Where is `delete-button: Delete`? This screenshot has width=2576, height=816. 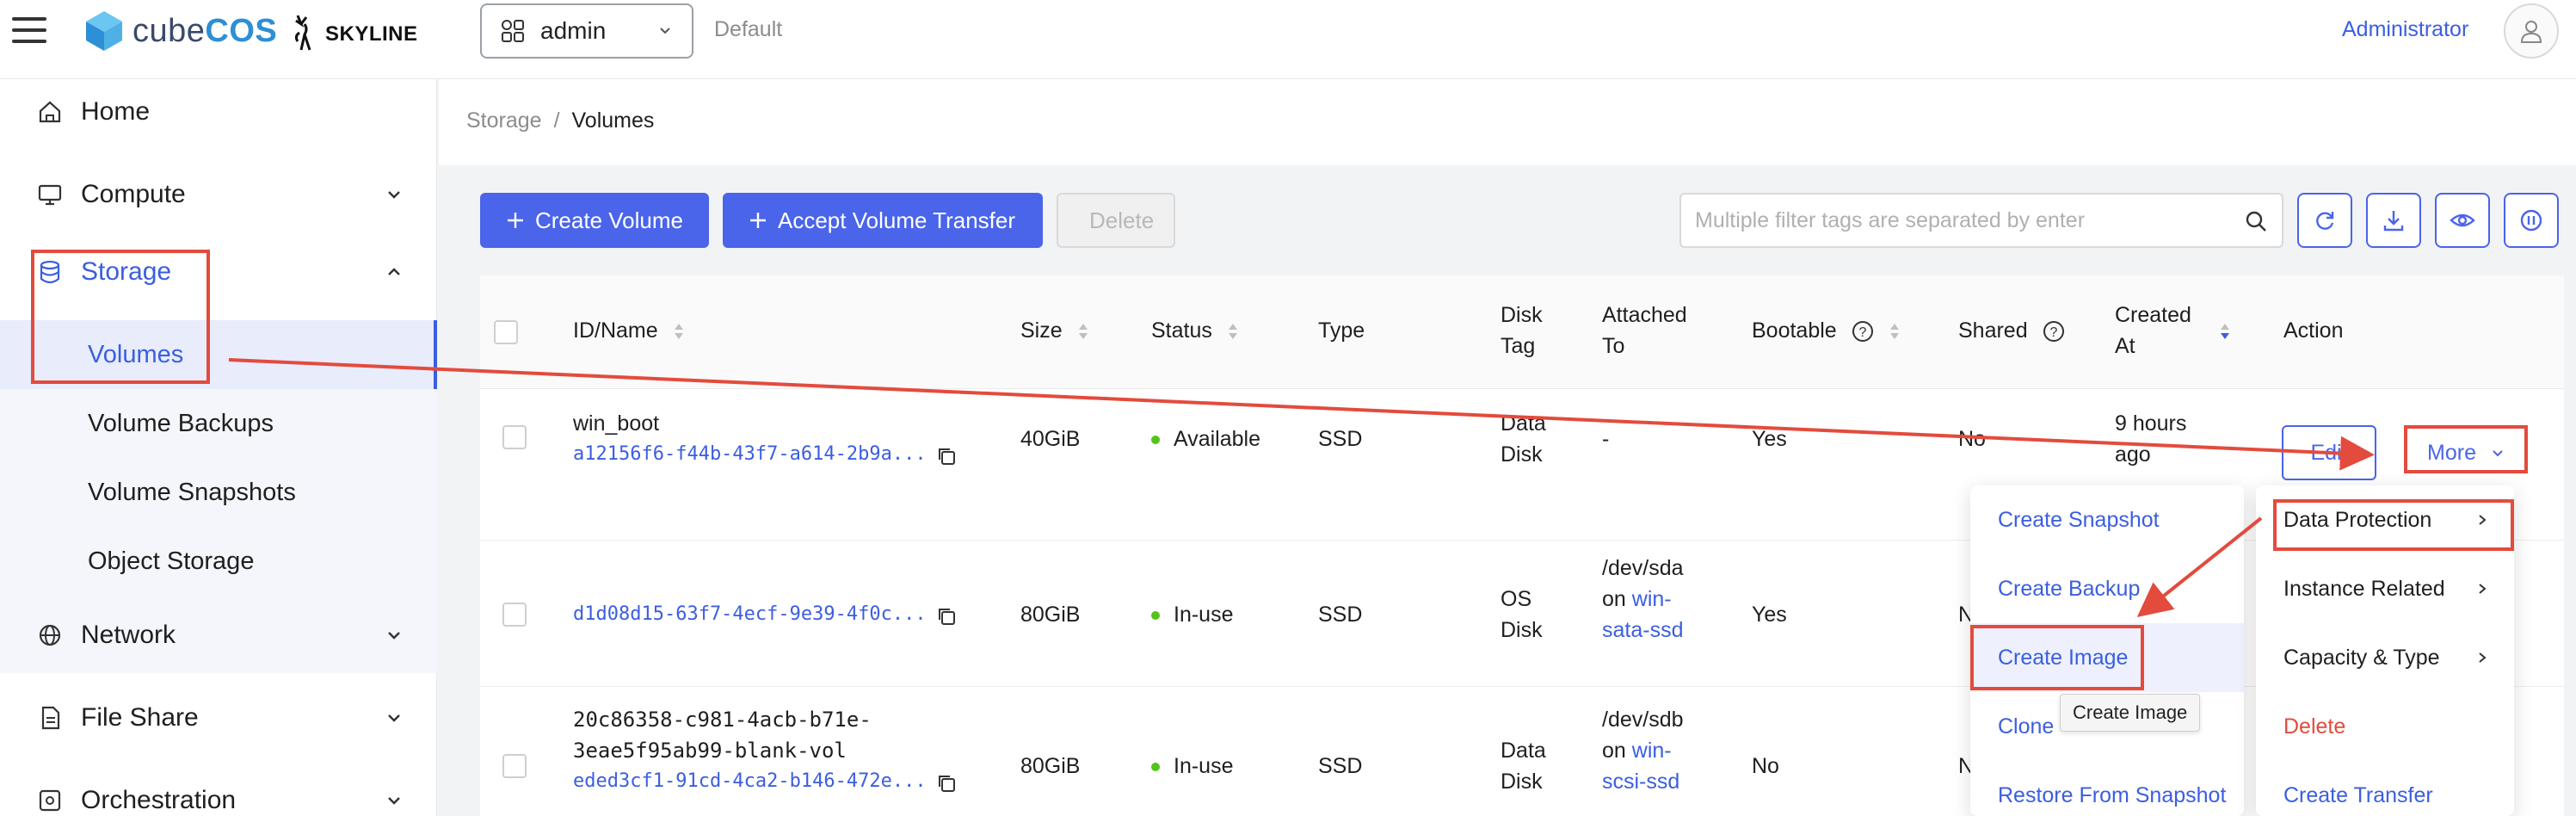 delete-button: Delete is located at coordinates (1116, 221).